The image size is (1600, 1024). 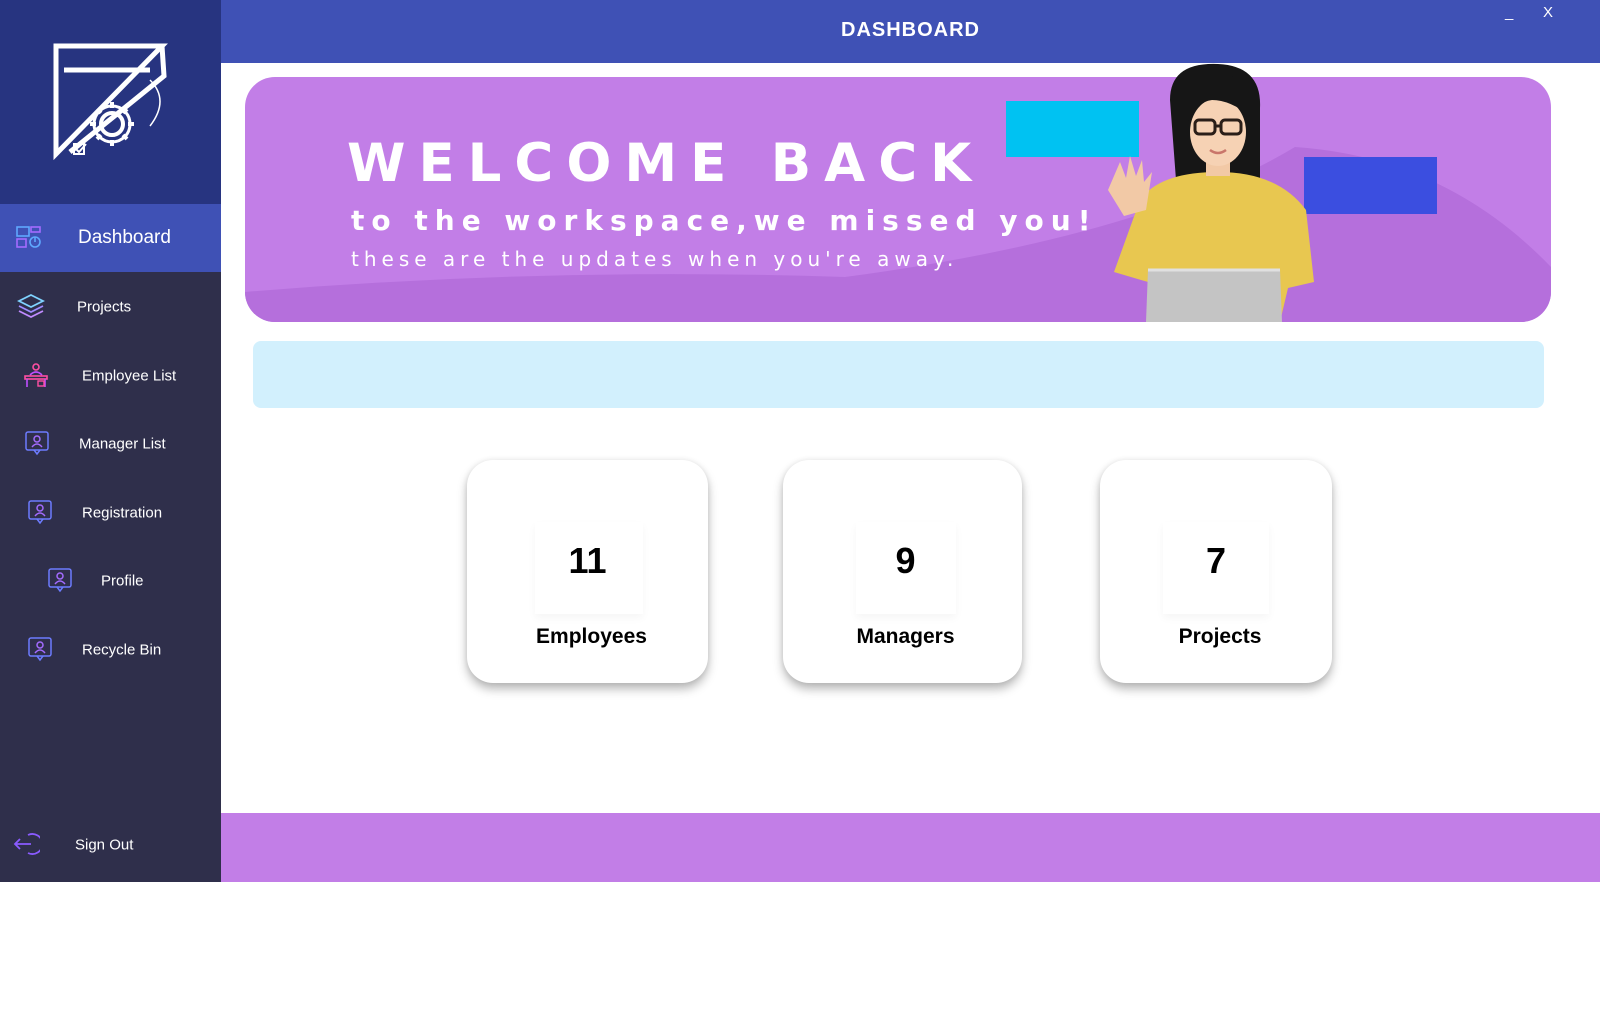 I want to click on stat-value: 9, so click(x=905, y=560).